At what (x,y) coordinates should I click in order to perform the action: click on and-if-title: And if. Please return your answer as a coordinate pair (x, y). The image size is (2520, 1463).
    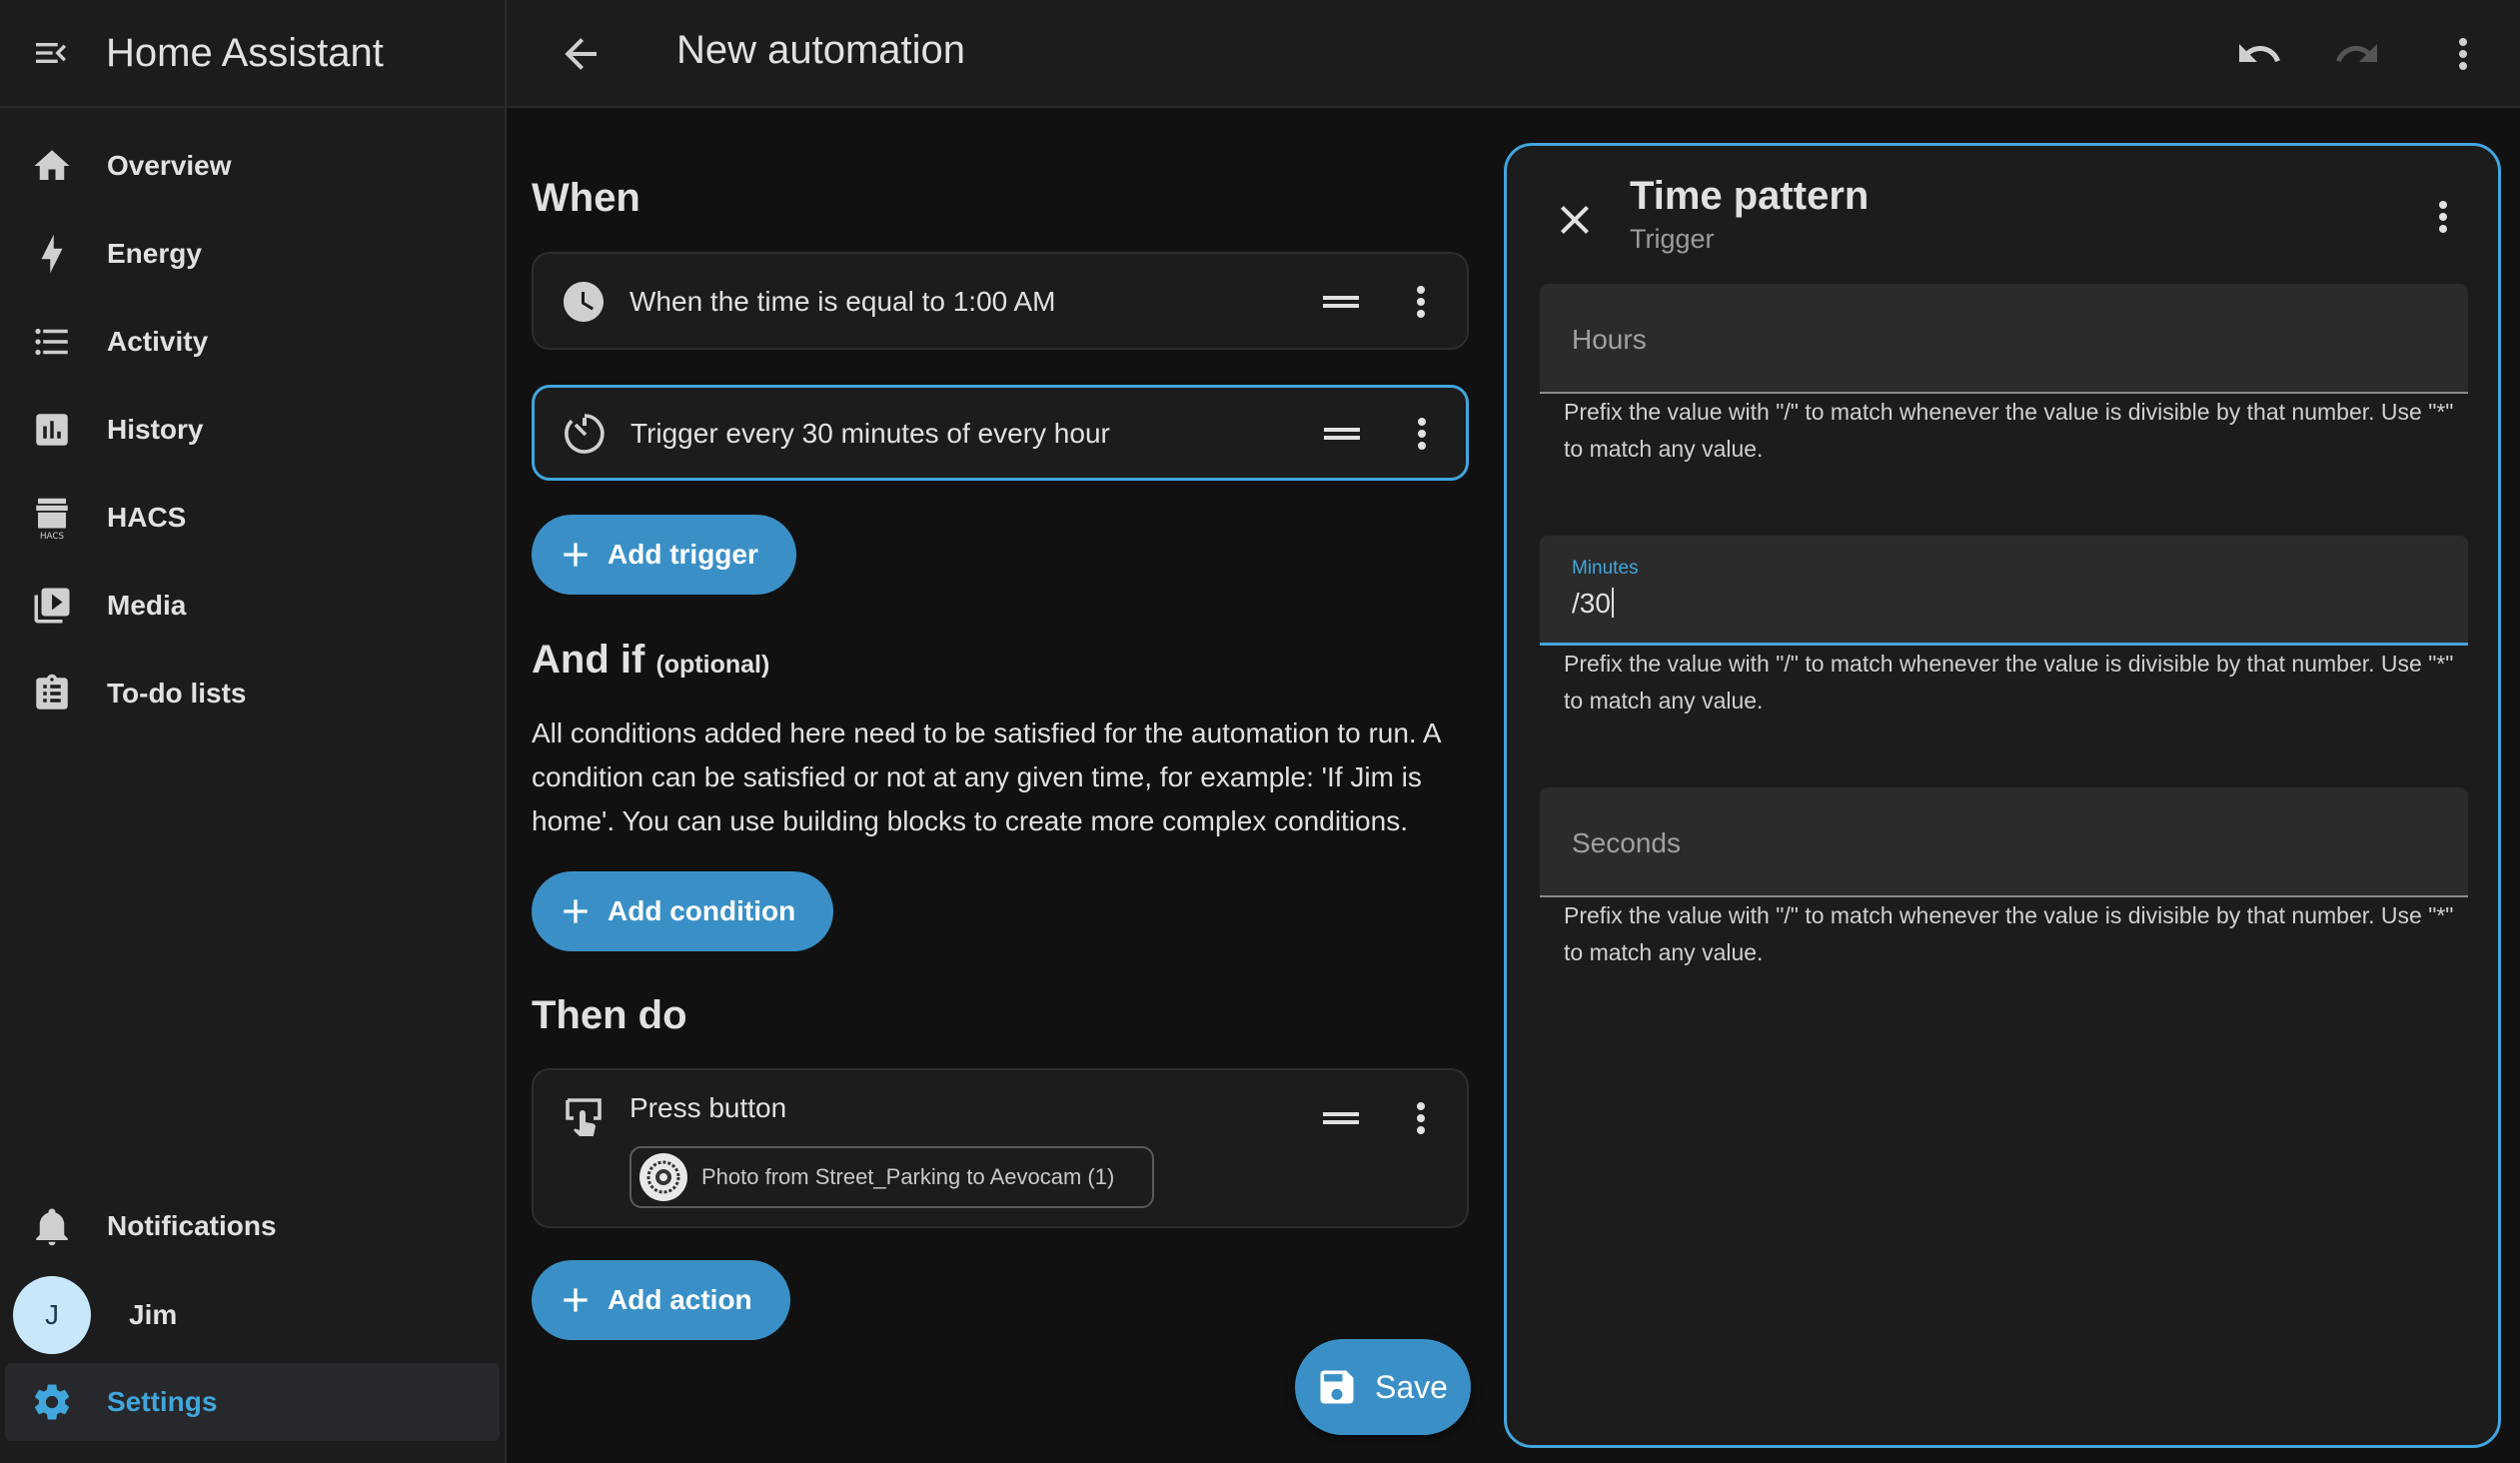
    Looking at the image, I should click on (588, 660).